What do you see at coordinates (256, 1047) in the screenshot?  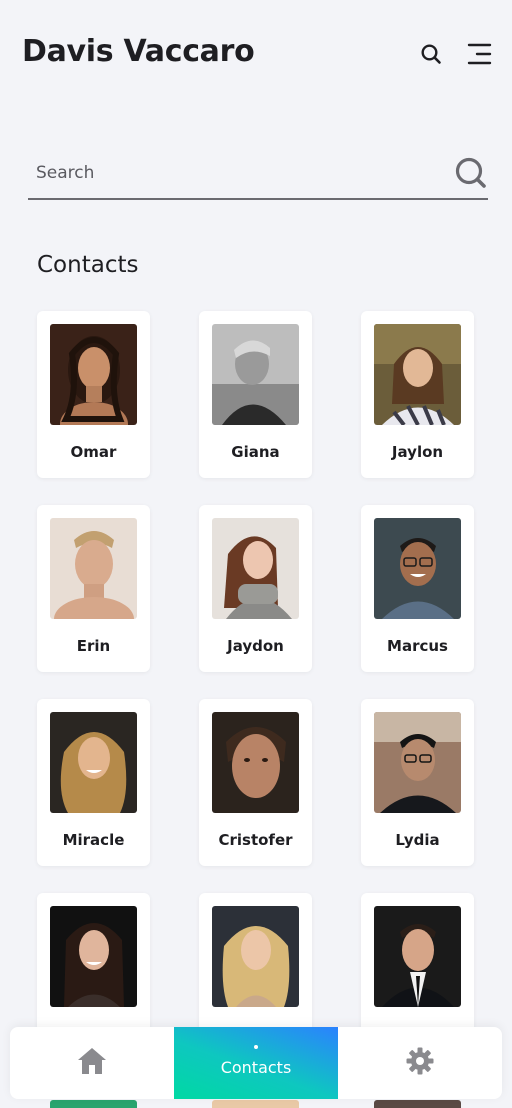 I see `active-indicator-dot` at bounding box center [256, 1047].